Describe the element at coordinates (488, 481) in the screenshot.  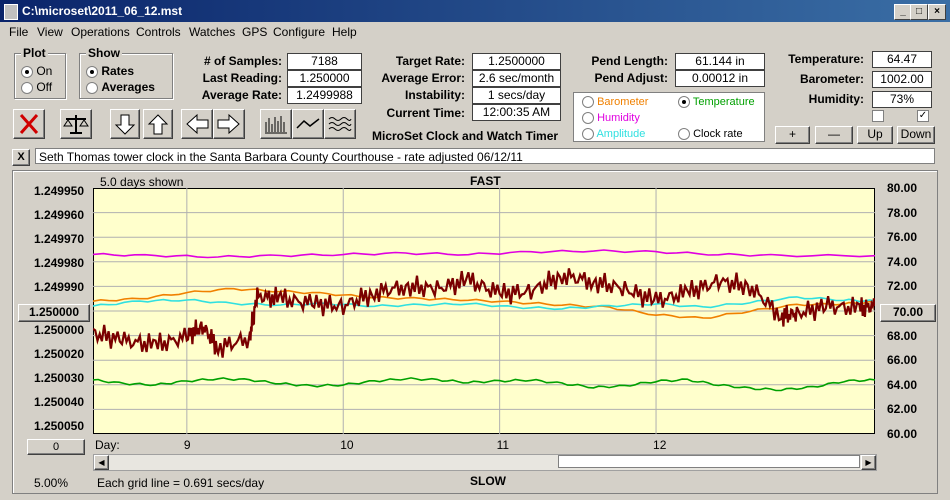
I see `slow-label: SLOW` at that location.